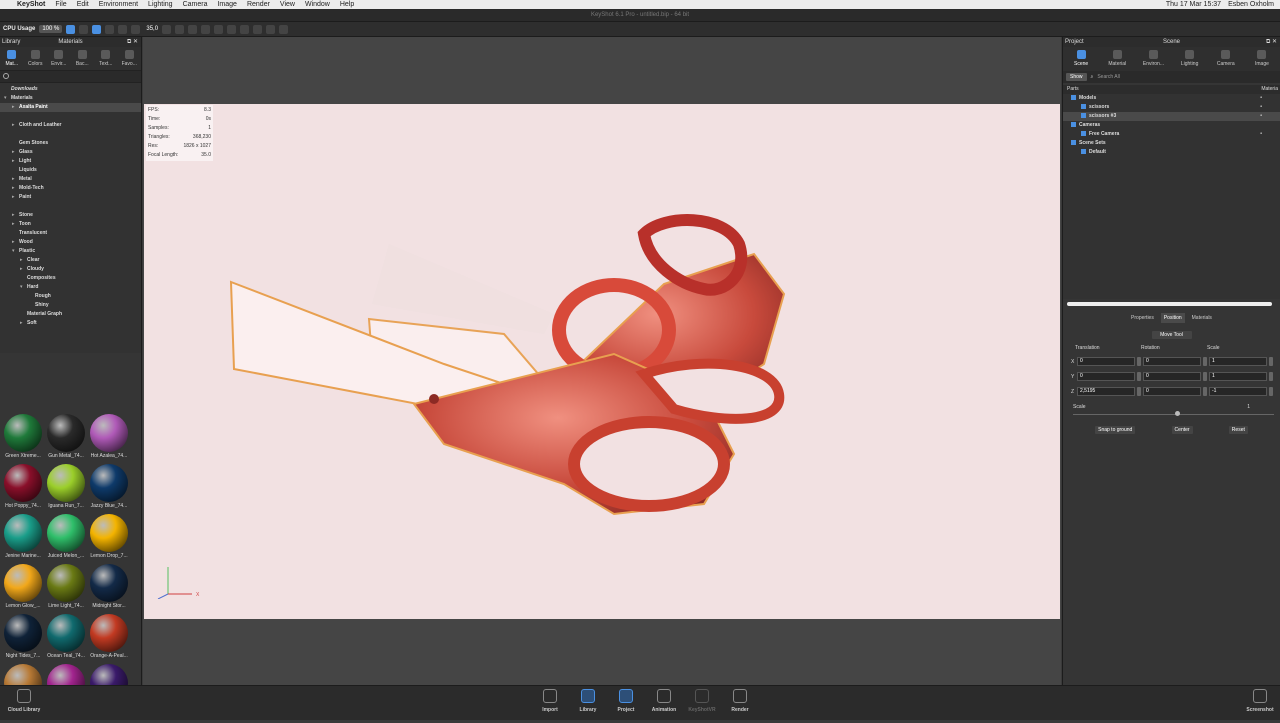 This screenshot has width=1280, height=723. I want to click on expand-icon, so click(271, 29).